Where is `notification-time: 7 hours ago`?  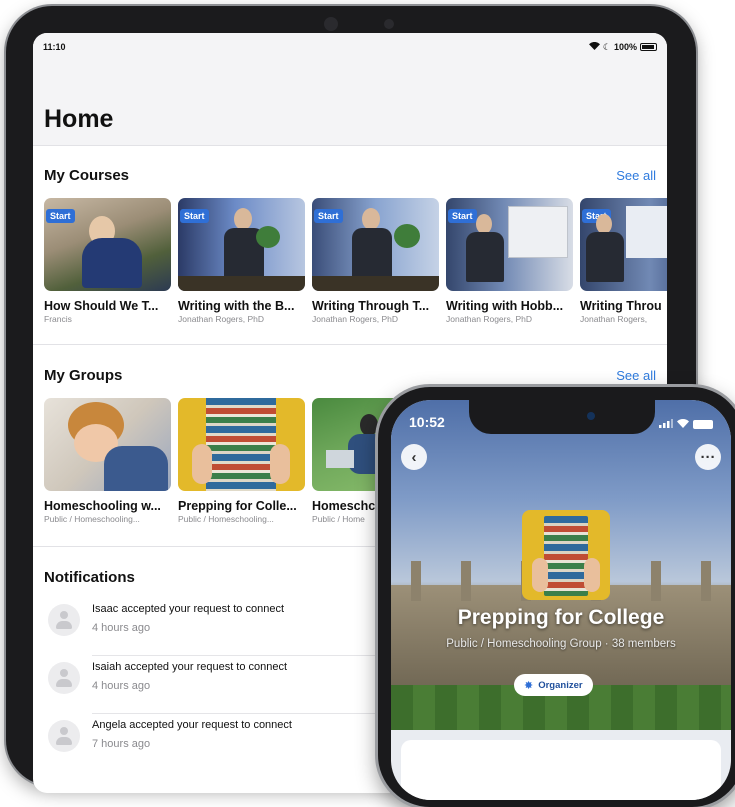 notification-time: 7 hours ago is located at coordinates (121, 744).